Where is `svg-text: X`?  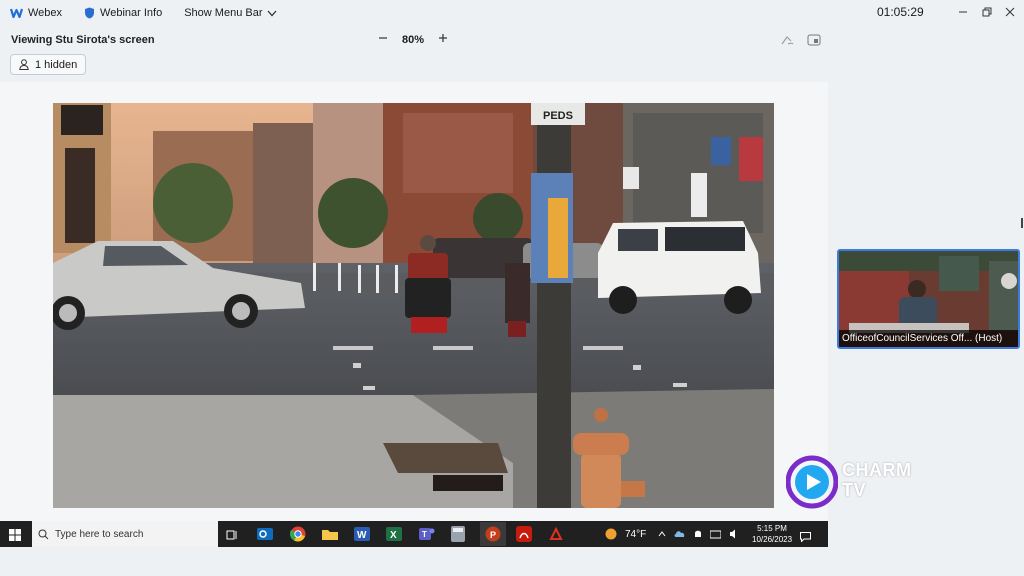
svg-text: X is located at coordinates (393, 535).